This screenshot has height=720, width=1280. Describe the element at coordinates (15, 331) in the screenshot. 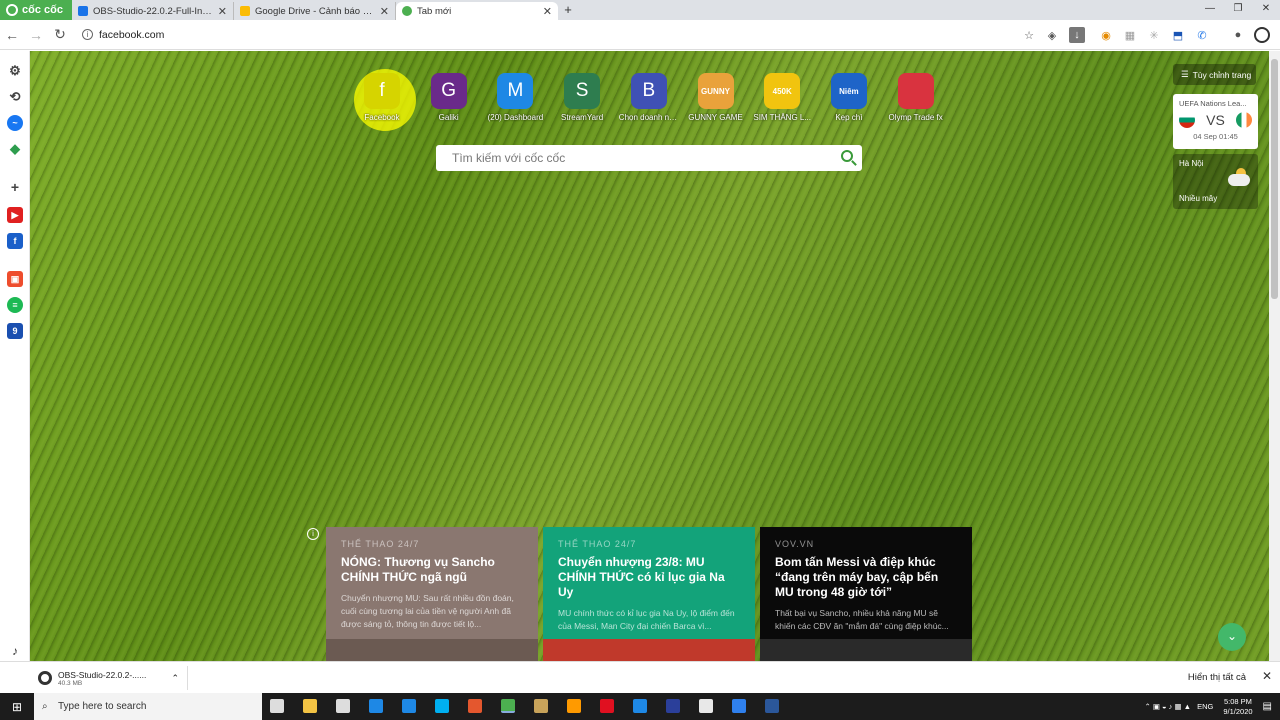

I see `sale-icon: 9` at that location.